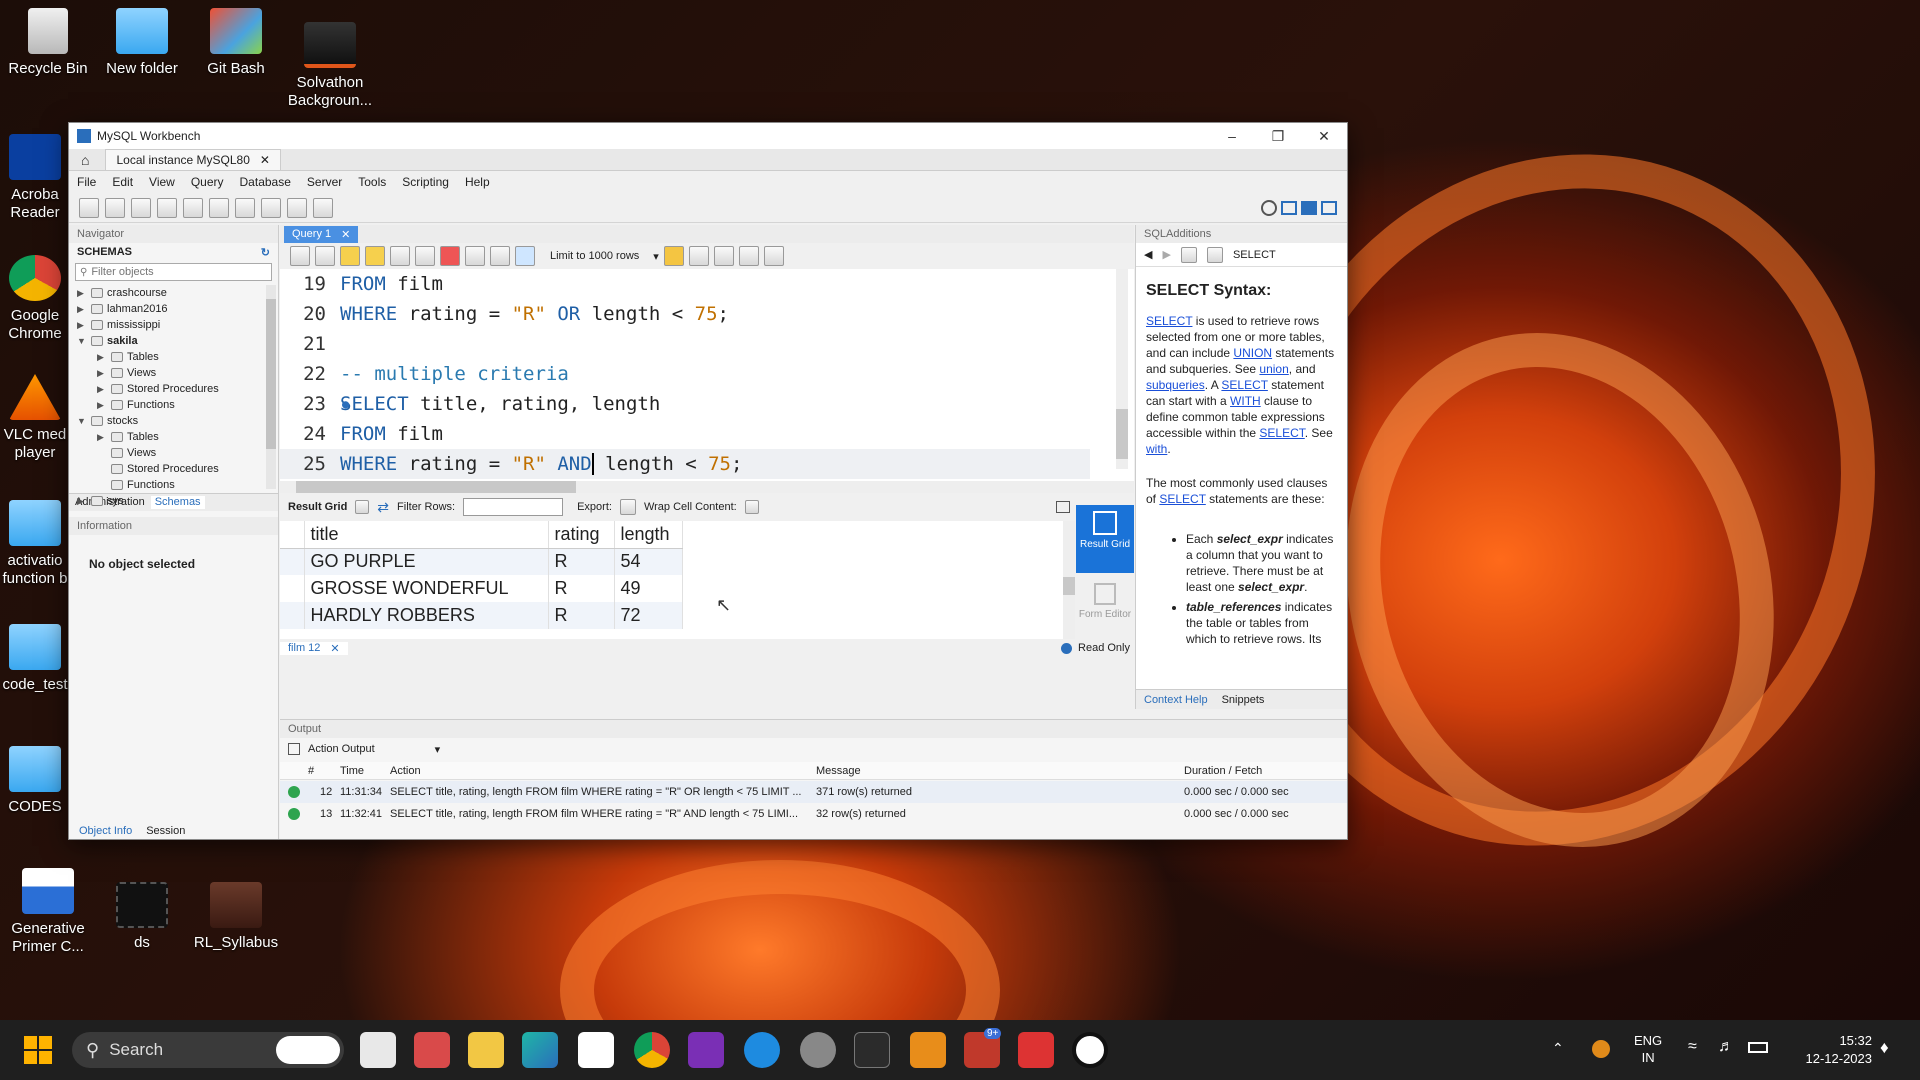 This screenshot has height=1080, width=1920. What do you see at coordinates (1243, 700) in the screenshot?
I see `tab-snippets: Snippets` at bounding box center [1243, 700].